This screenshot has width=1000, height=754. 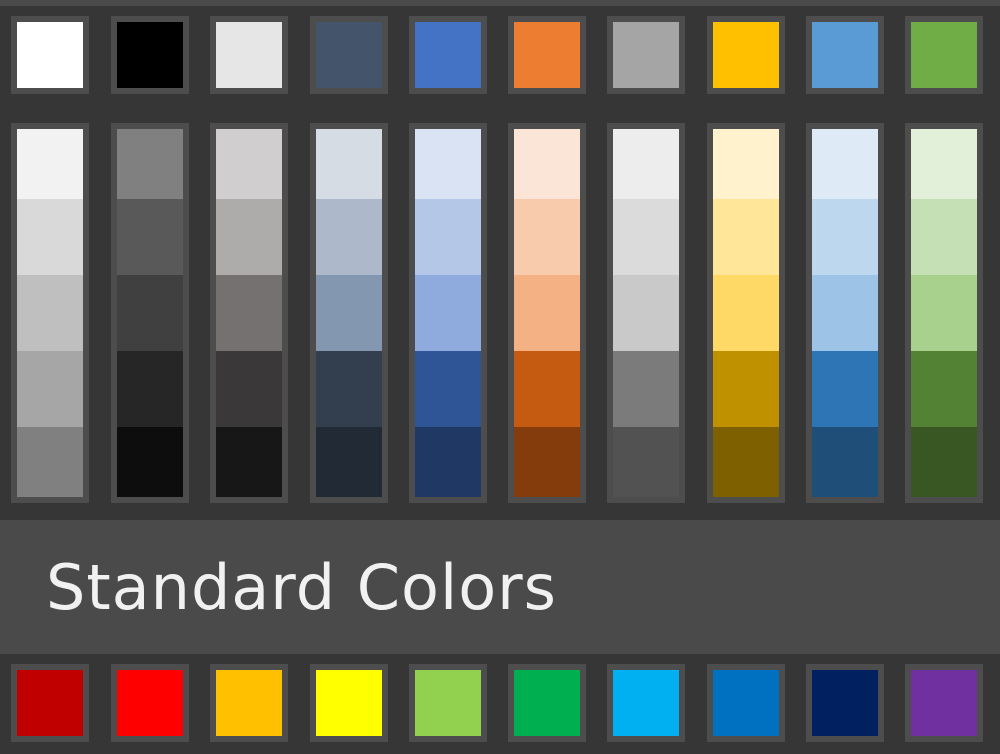 I want to click on shade-column-dark-blue-gray, so click(x=349, y=313).